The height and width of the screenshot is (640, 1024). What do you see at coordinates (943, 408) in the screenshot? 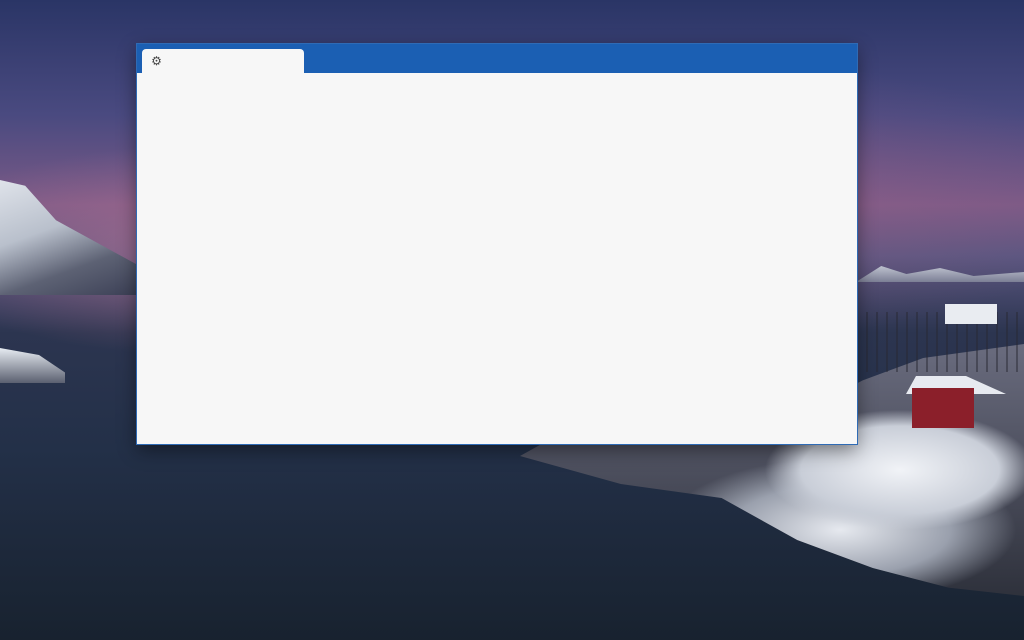
I see `wallpaper-house` at bounding box center [943, 408].